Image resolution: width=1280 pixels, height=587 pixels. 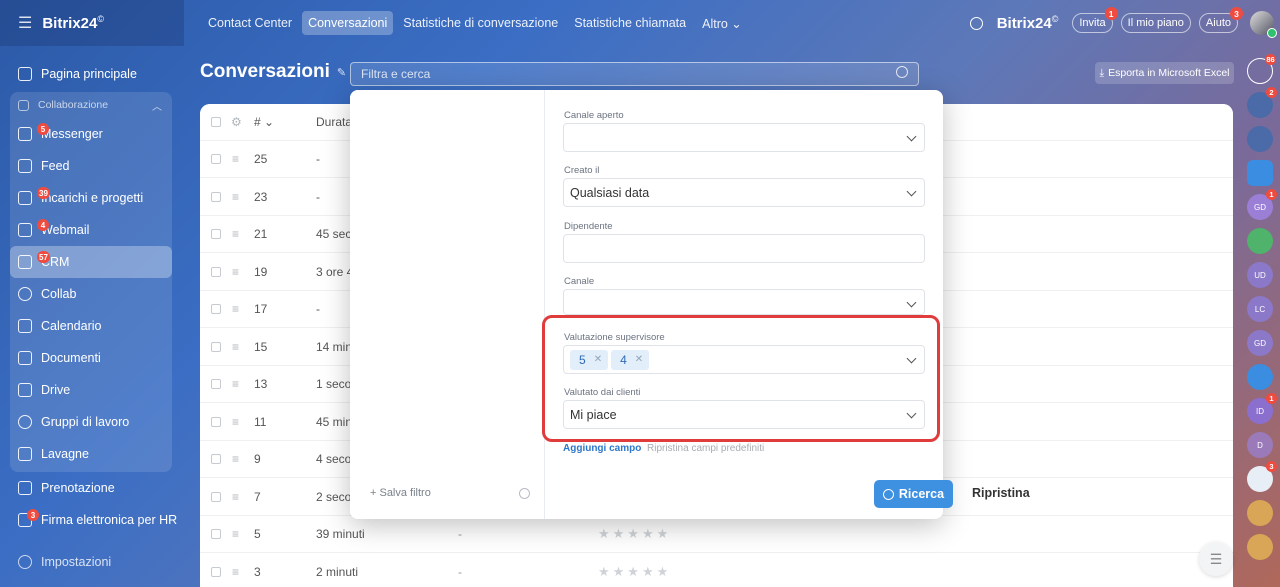 What do you see at coordinates (91, 230) in the screenshot?
I see `sidebar-item-webmail: 4 Webmail` at bounding box center [91, 230].